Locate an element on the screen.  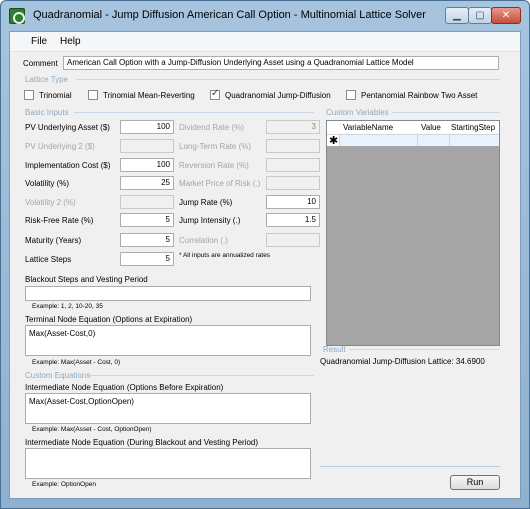
risk-free-rate-label: Risk-Free Rate (%) is located at coordinates (59, 220).